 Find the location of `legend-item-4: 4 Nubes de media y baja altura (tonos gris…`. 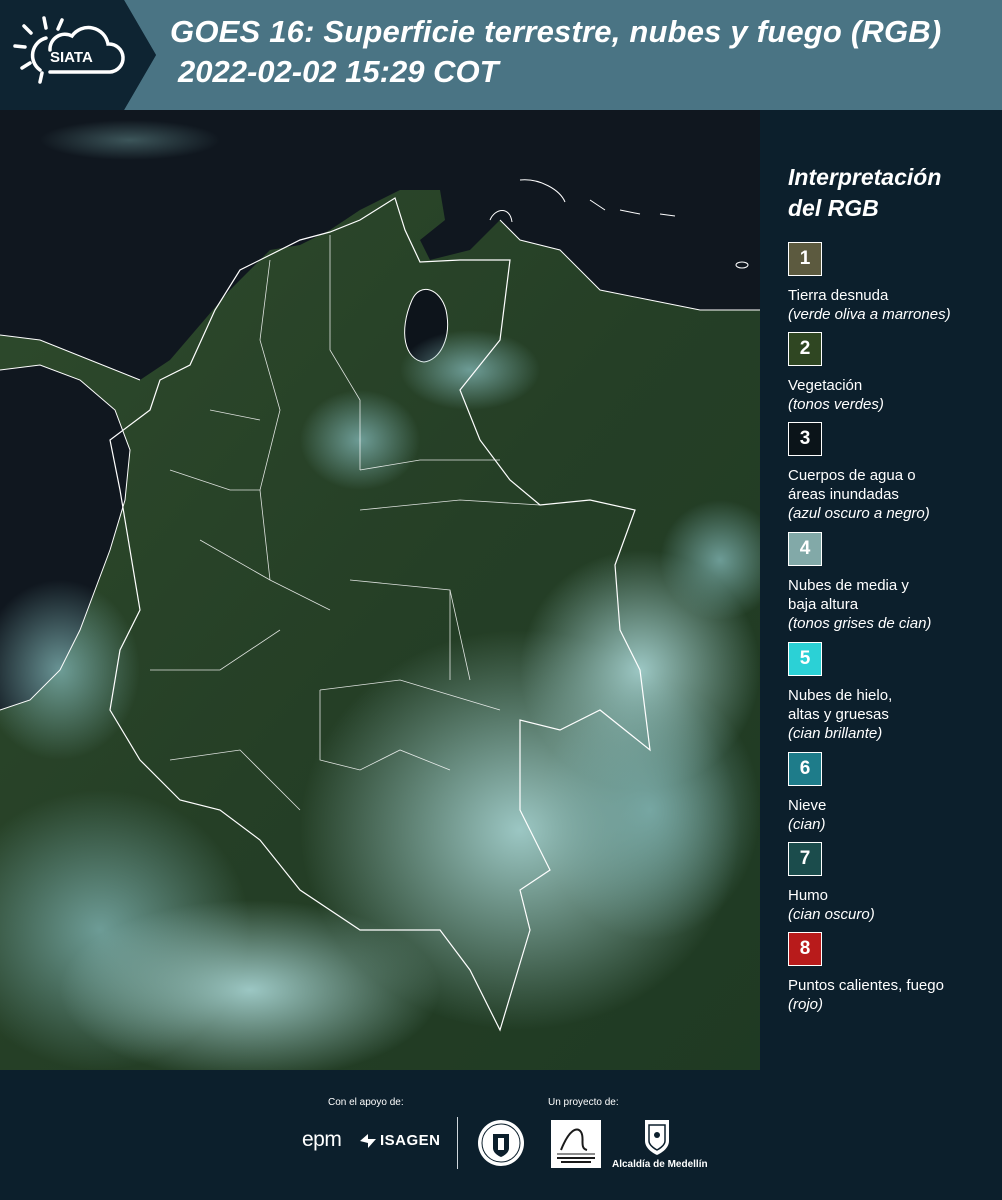

legend-item-4: 4 Nubes de media y baja altura (tonos gris… is located at coordinates (893, 582).